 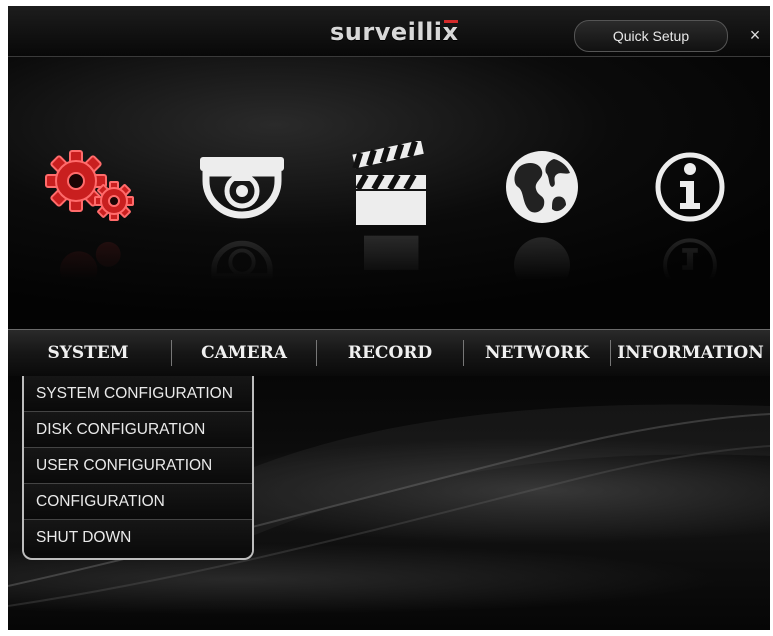 What do you see at coordinates (138, 430) in the screenshot?
I see `menu-item-disk-configuration: DISK CONFIGURATION` at bounding box center [138, 430].